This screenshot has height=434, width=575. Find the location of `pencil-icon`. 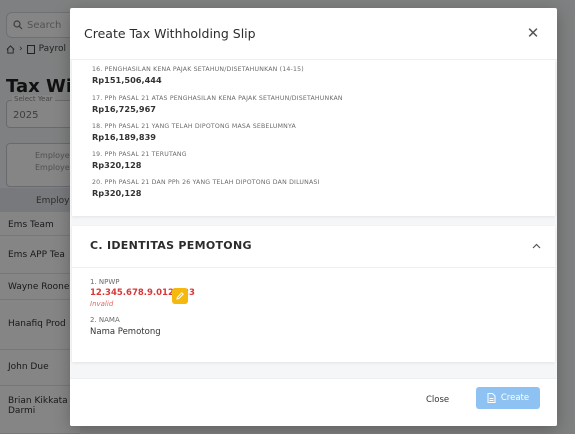

pencil-icon is located at coordinates (180, 296).